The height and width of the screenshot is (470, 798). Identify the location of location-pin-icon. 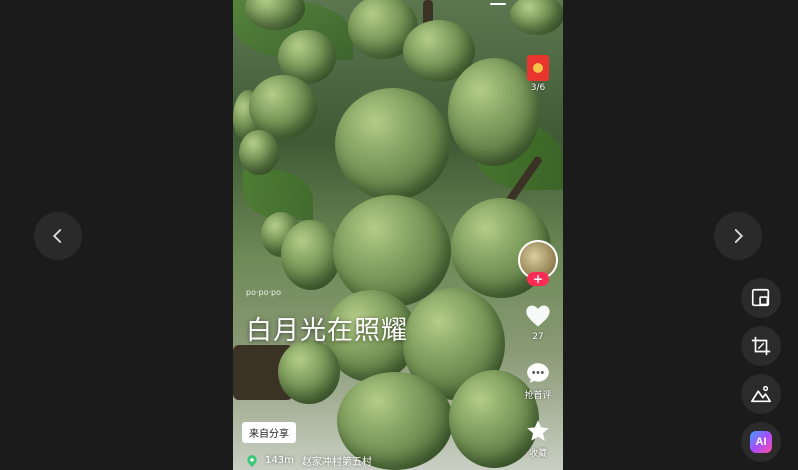
(252, 460).